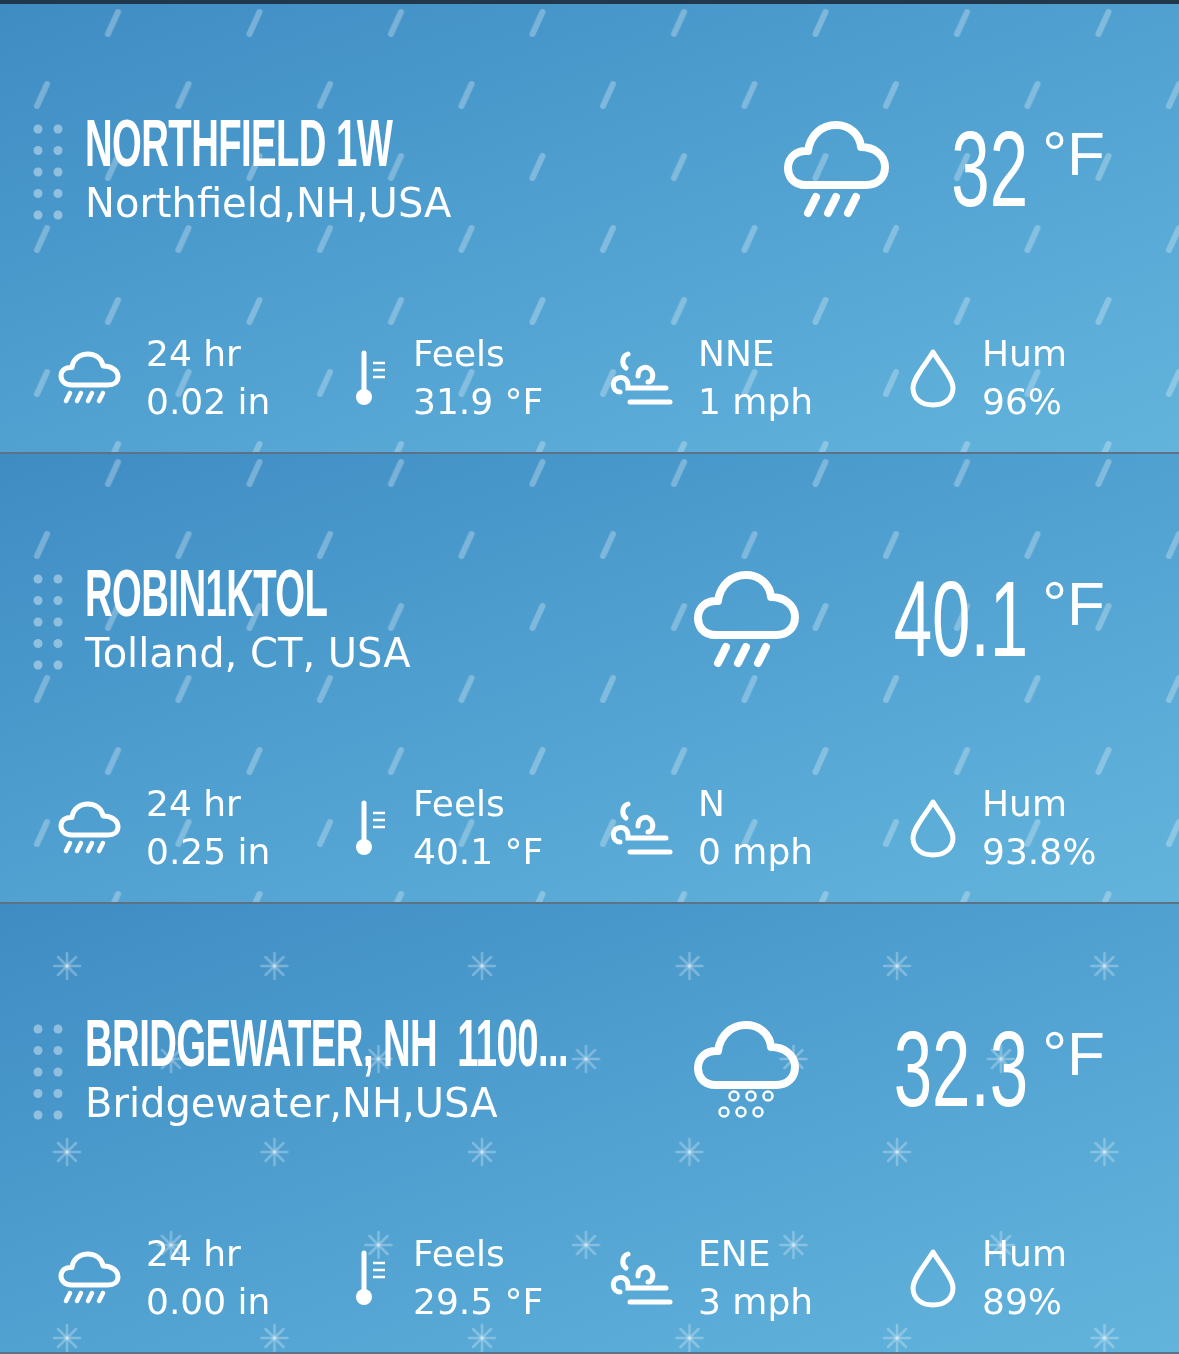  What do you see at coordinates (712, 804) in the screenshot?
I see `wind-direction: N` at bounding box center [712, 804].